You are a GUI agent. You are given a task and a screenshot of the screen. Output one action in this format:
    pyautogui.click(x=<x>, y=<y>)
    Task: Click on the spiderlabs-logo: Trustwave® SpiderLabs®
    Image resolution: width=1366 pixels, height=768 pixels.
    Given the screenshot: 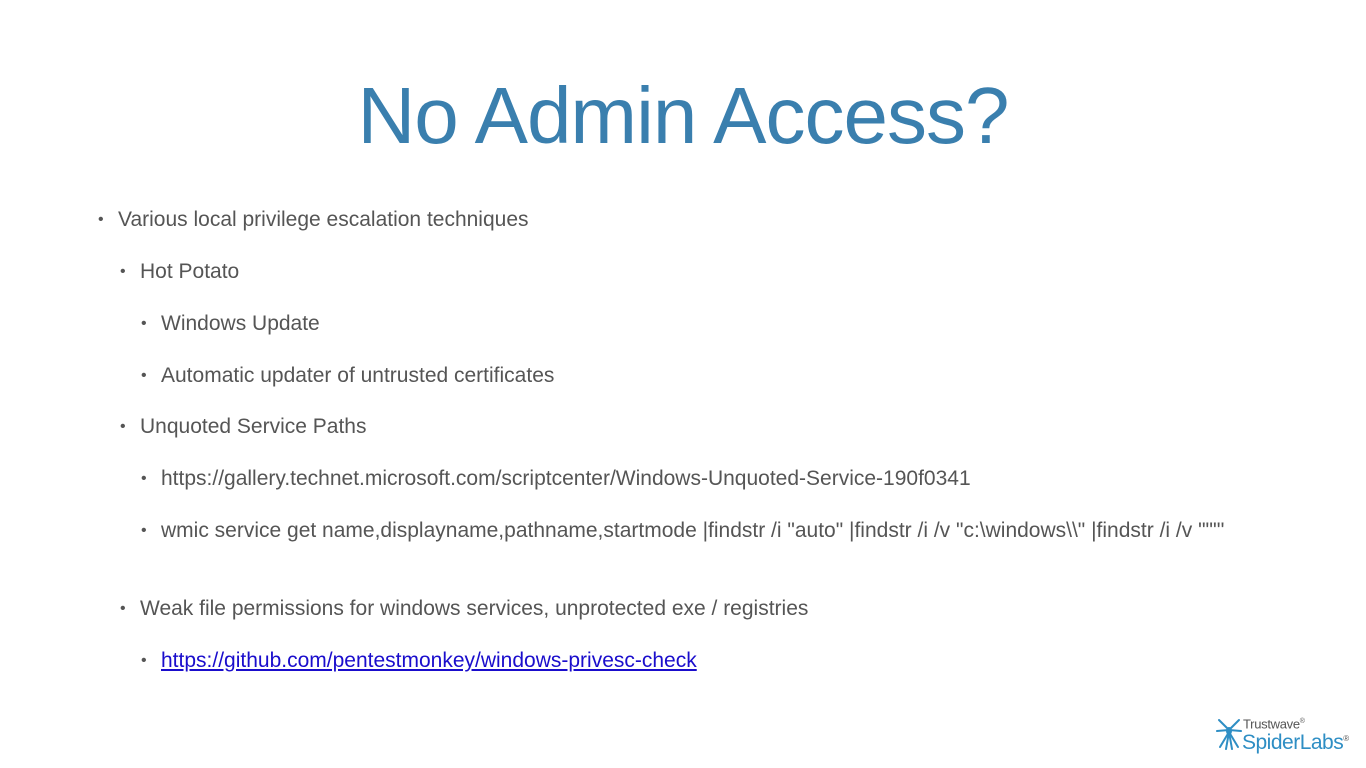 What is the action you would take?
    pyautogui.click(x=1284, y=734)
    